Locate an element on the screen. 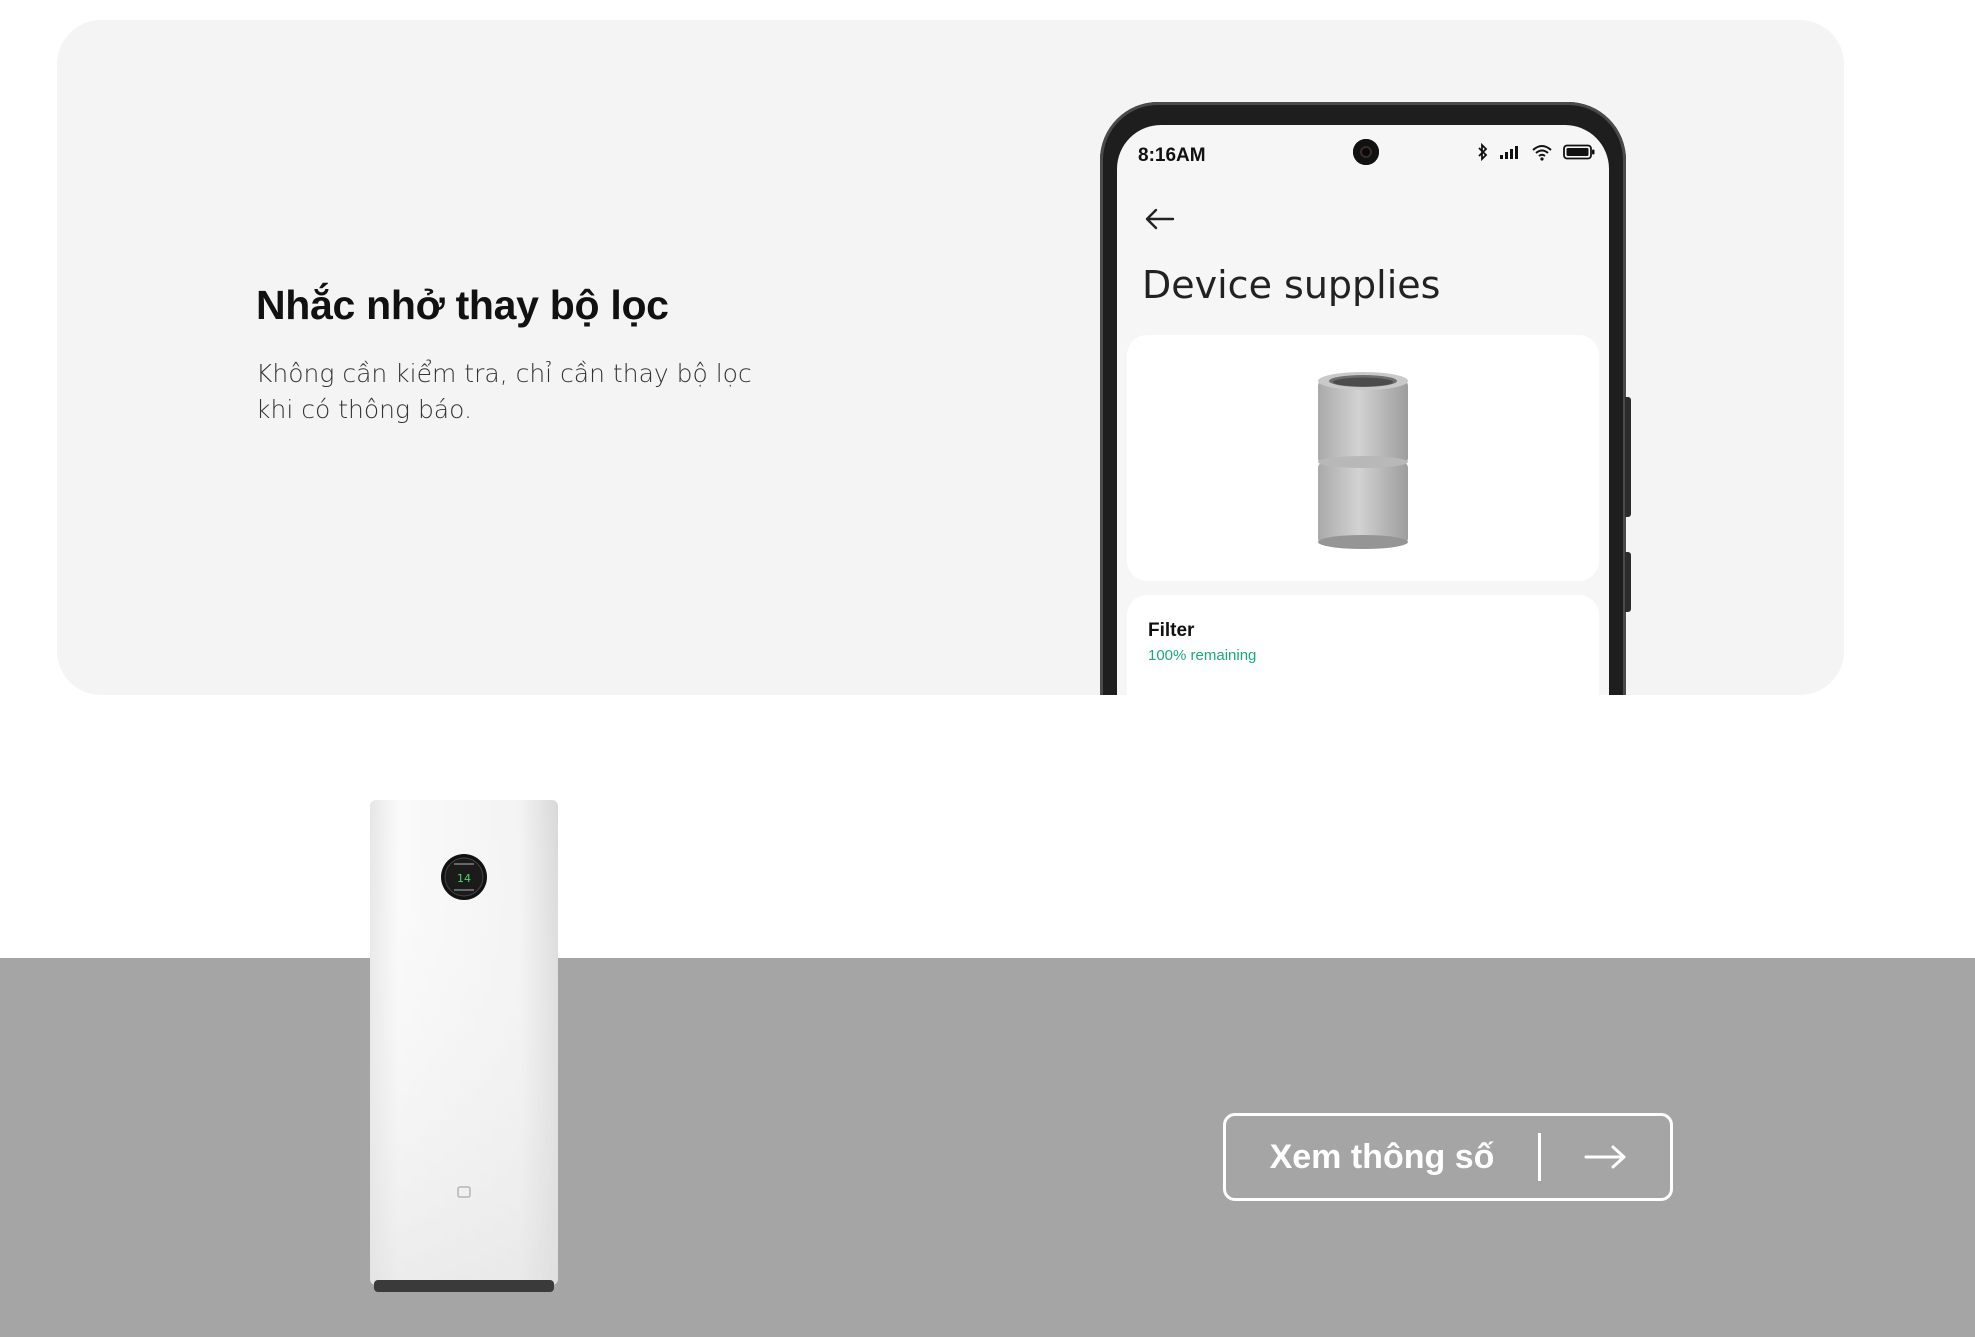 Image resolution: width=1975 pixels, height=1337 pixels. filter-product-panel is located at coordinates (1363, 458).